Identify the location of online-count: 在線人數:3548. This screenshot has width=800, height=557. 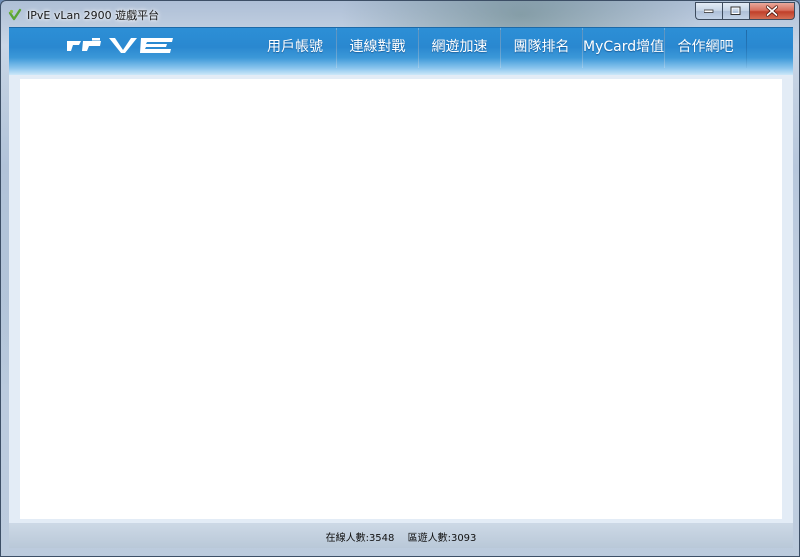
(360, 538).